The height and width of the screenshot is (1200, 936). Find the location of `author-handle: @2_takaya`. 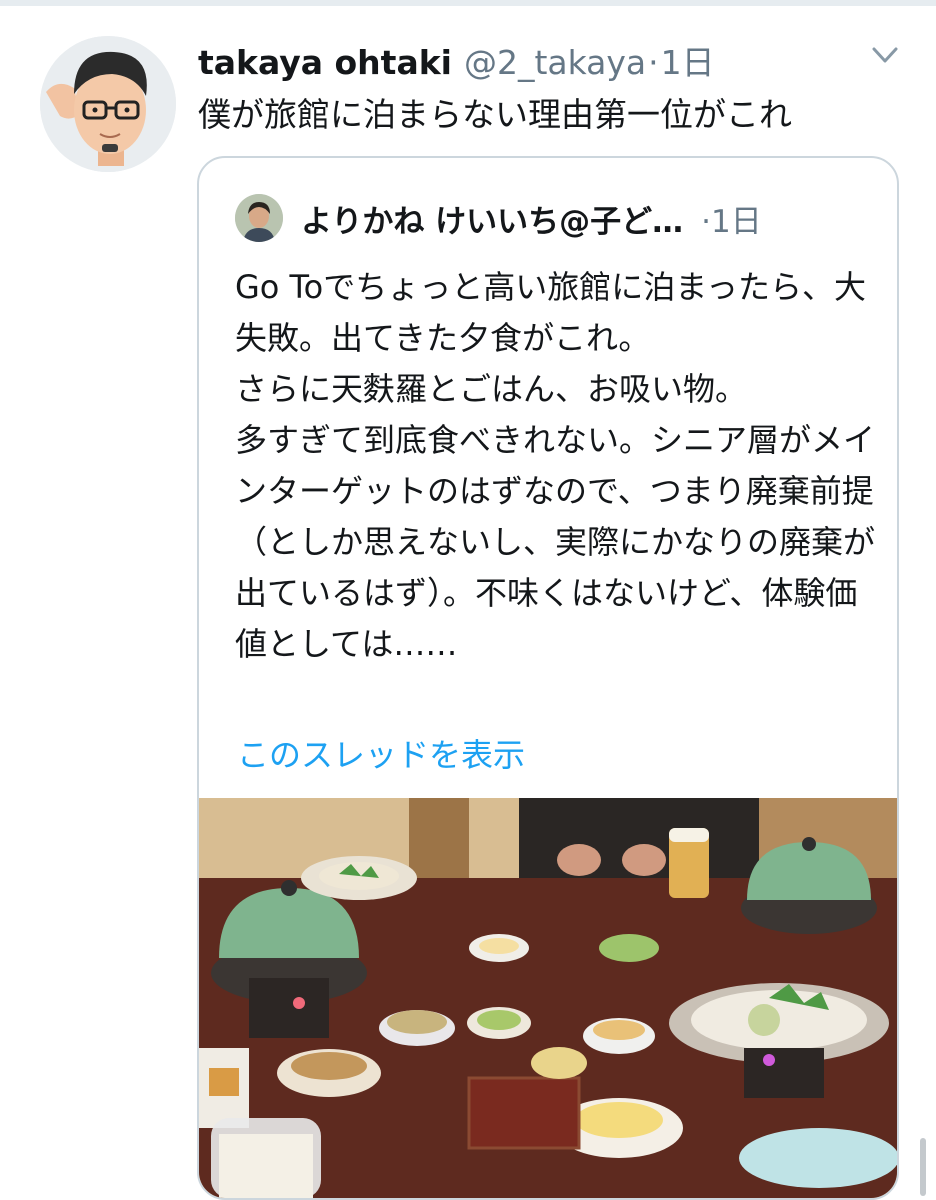

author-handle: @2_takaya is located at coordinates (555, 62).